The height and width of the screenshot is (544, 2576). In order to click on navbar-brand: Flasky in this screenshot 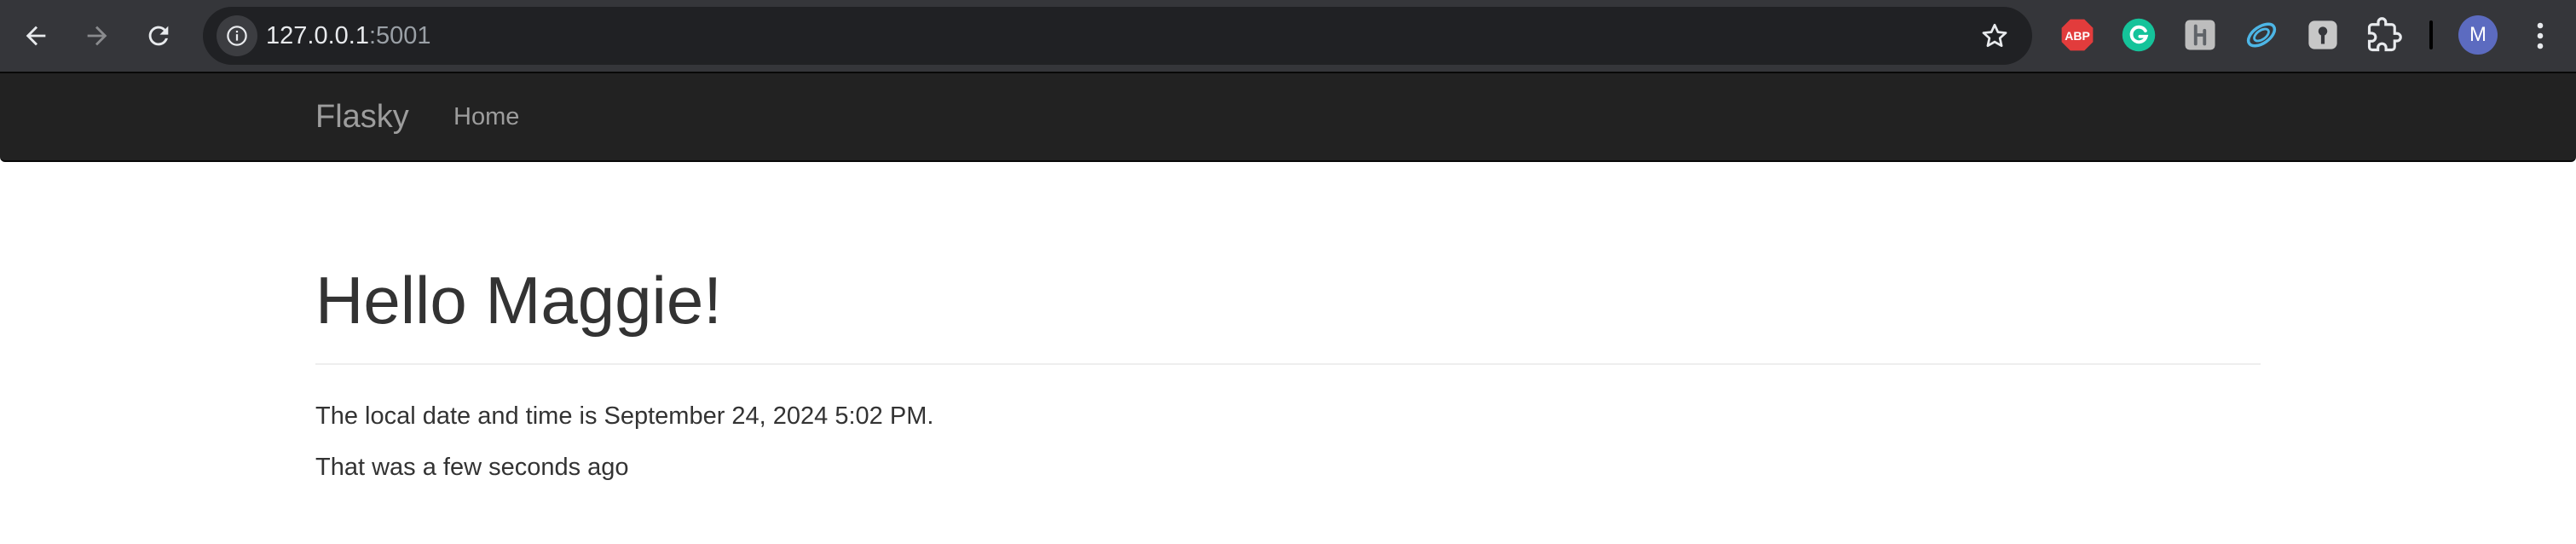, I will do `click(362, 116)`.